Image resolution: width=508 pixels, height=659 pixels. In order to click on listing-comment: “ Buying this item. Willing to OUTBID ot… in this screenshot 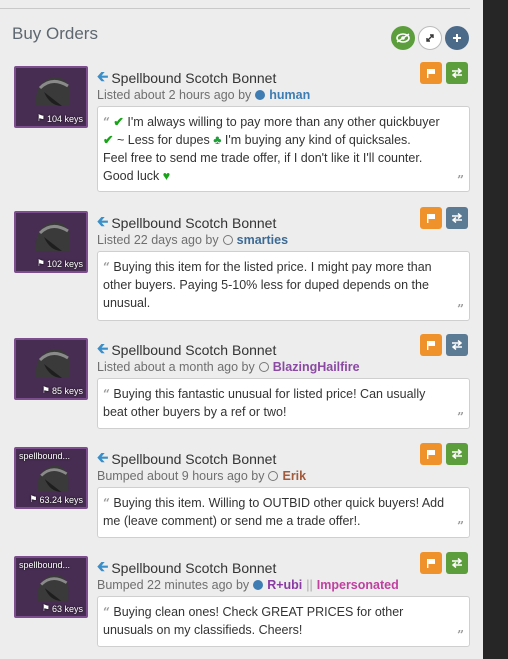, I will do `click(283, 512)`.